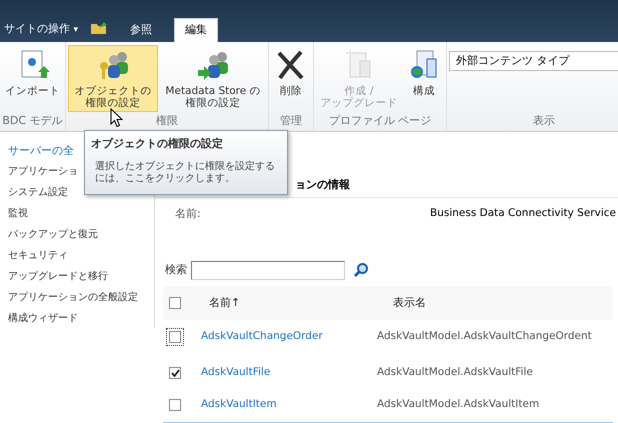 This screenshot has width=618, height=423. What do you see at coordinates (424, 72) in the screenshot?
I see `ribbon-button: 構成` at bounding box center [424, 72].